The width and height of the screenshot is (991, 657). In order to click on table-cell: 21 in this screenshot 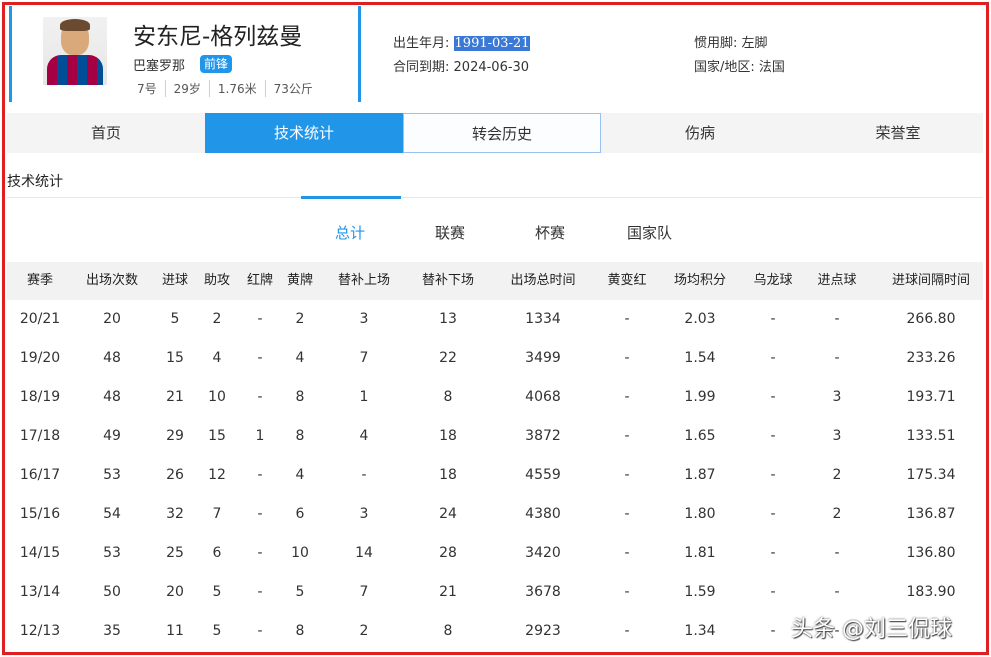, I will do `click(448, 592)`.